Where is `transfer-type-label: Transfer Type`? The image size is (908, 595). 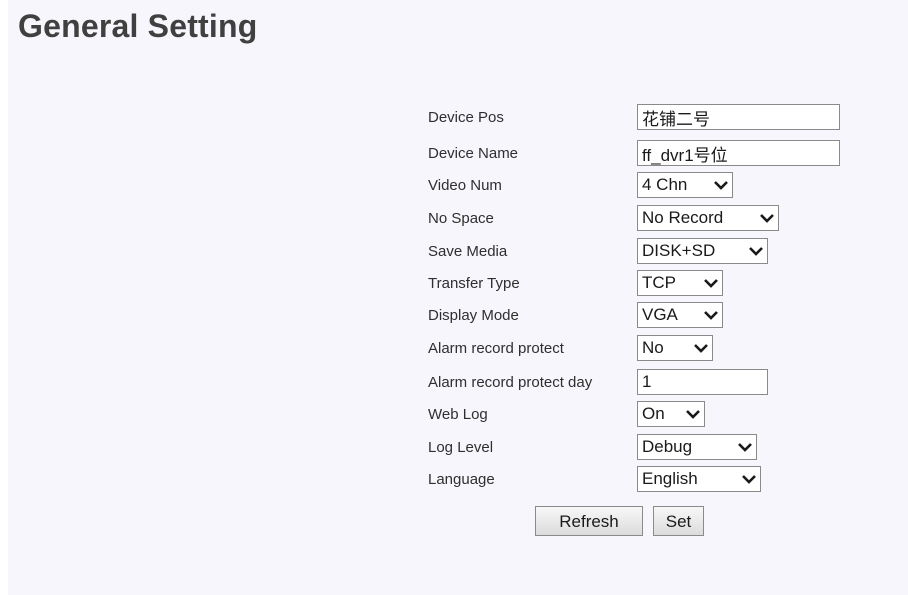
transfer-type-label: Transfer Type is located at coordinates (474, 283).